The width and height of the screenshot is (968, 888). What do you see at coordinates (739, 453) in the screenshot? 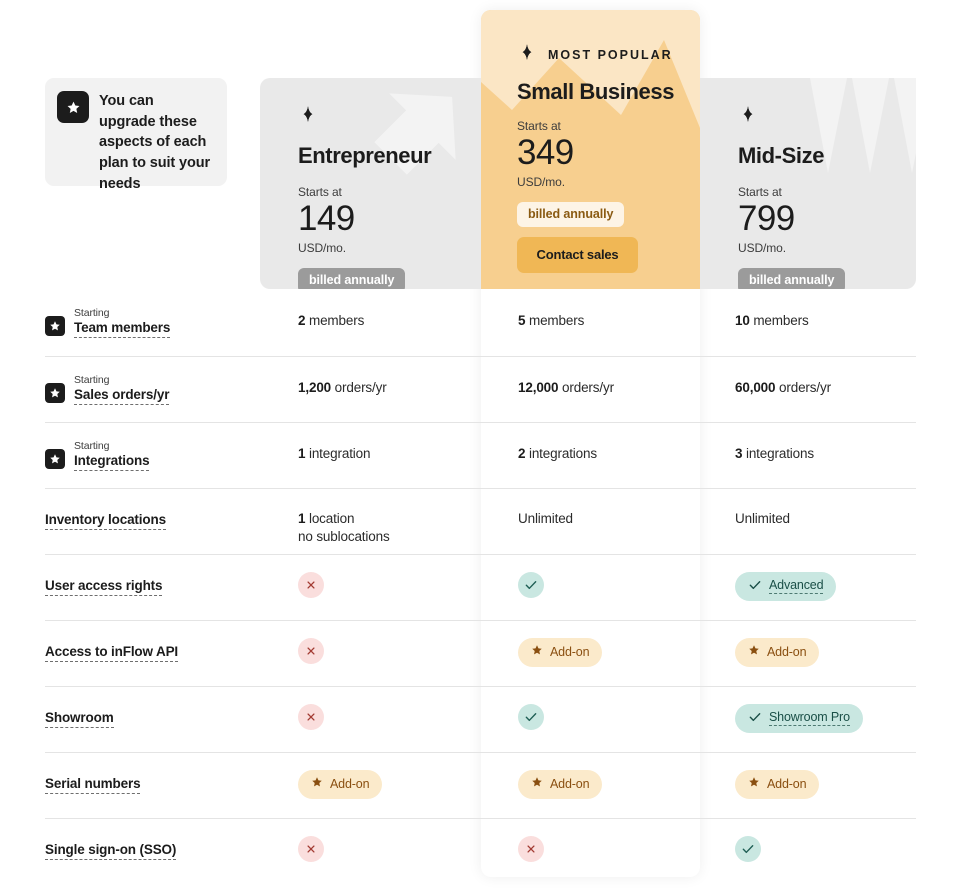
I see `value-number: 3` at bounding box center [739, 453].